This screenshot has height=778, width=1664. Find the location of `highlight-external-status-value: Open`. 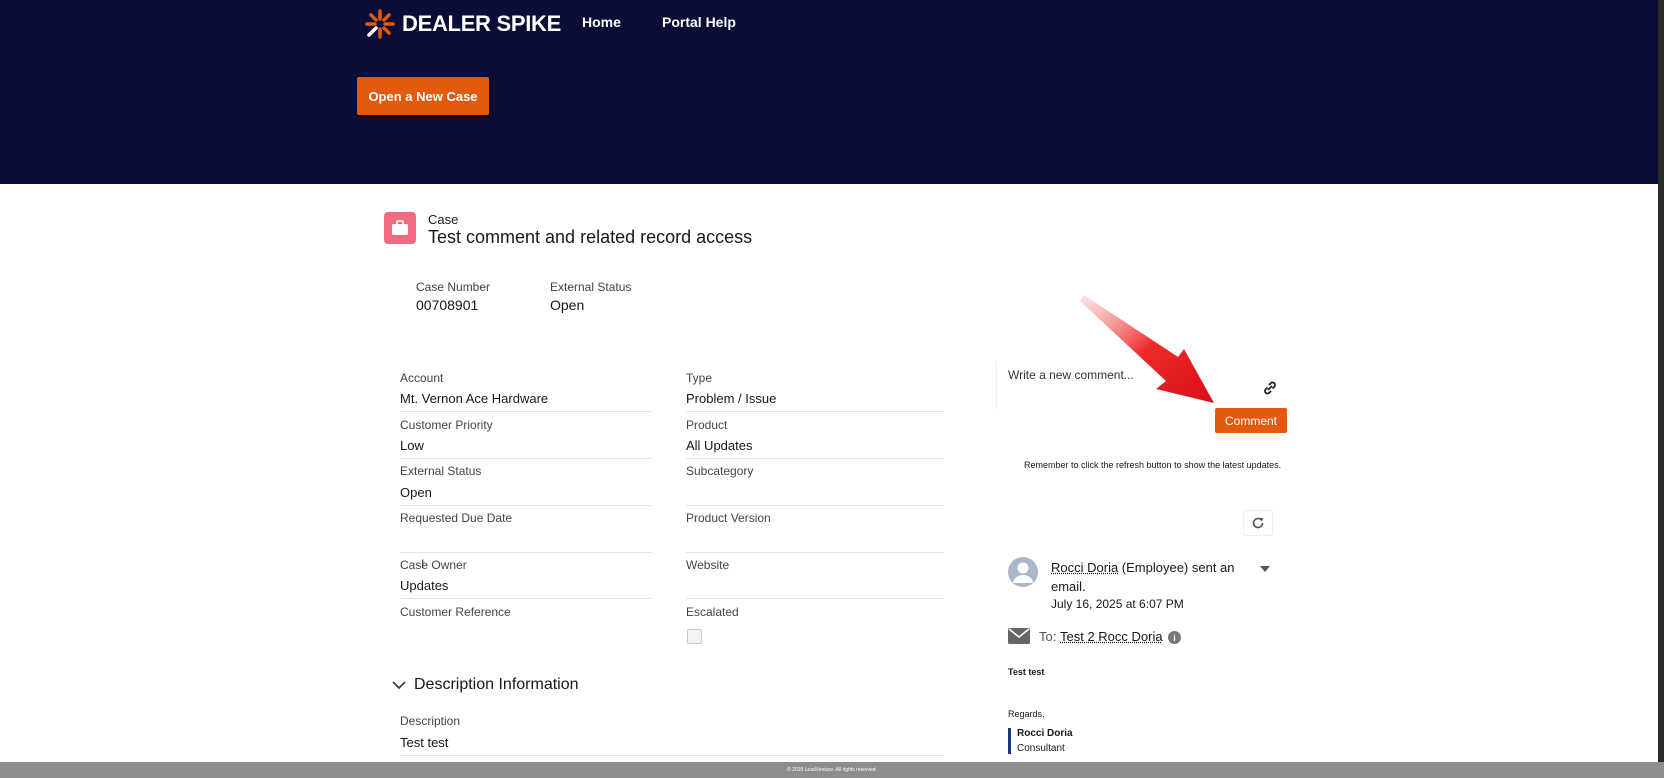

highlight-external-status-value: Open is located at coordinates (567, 305).